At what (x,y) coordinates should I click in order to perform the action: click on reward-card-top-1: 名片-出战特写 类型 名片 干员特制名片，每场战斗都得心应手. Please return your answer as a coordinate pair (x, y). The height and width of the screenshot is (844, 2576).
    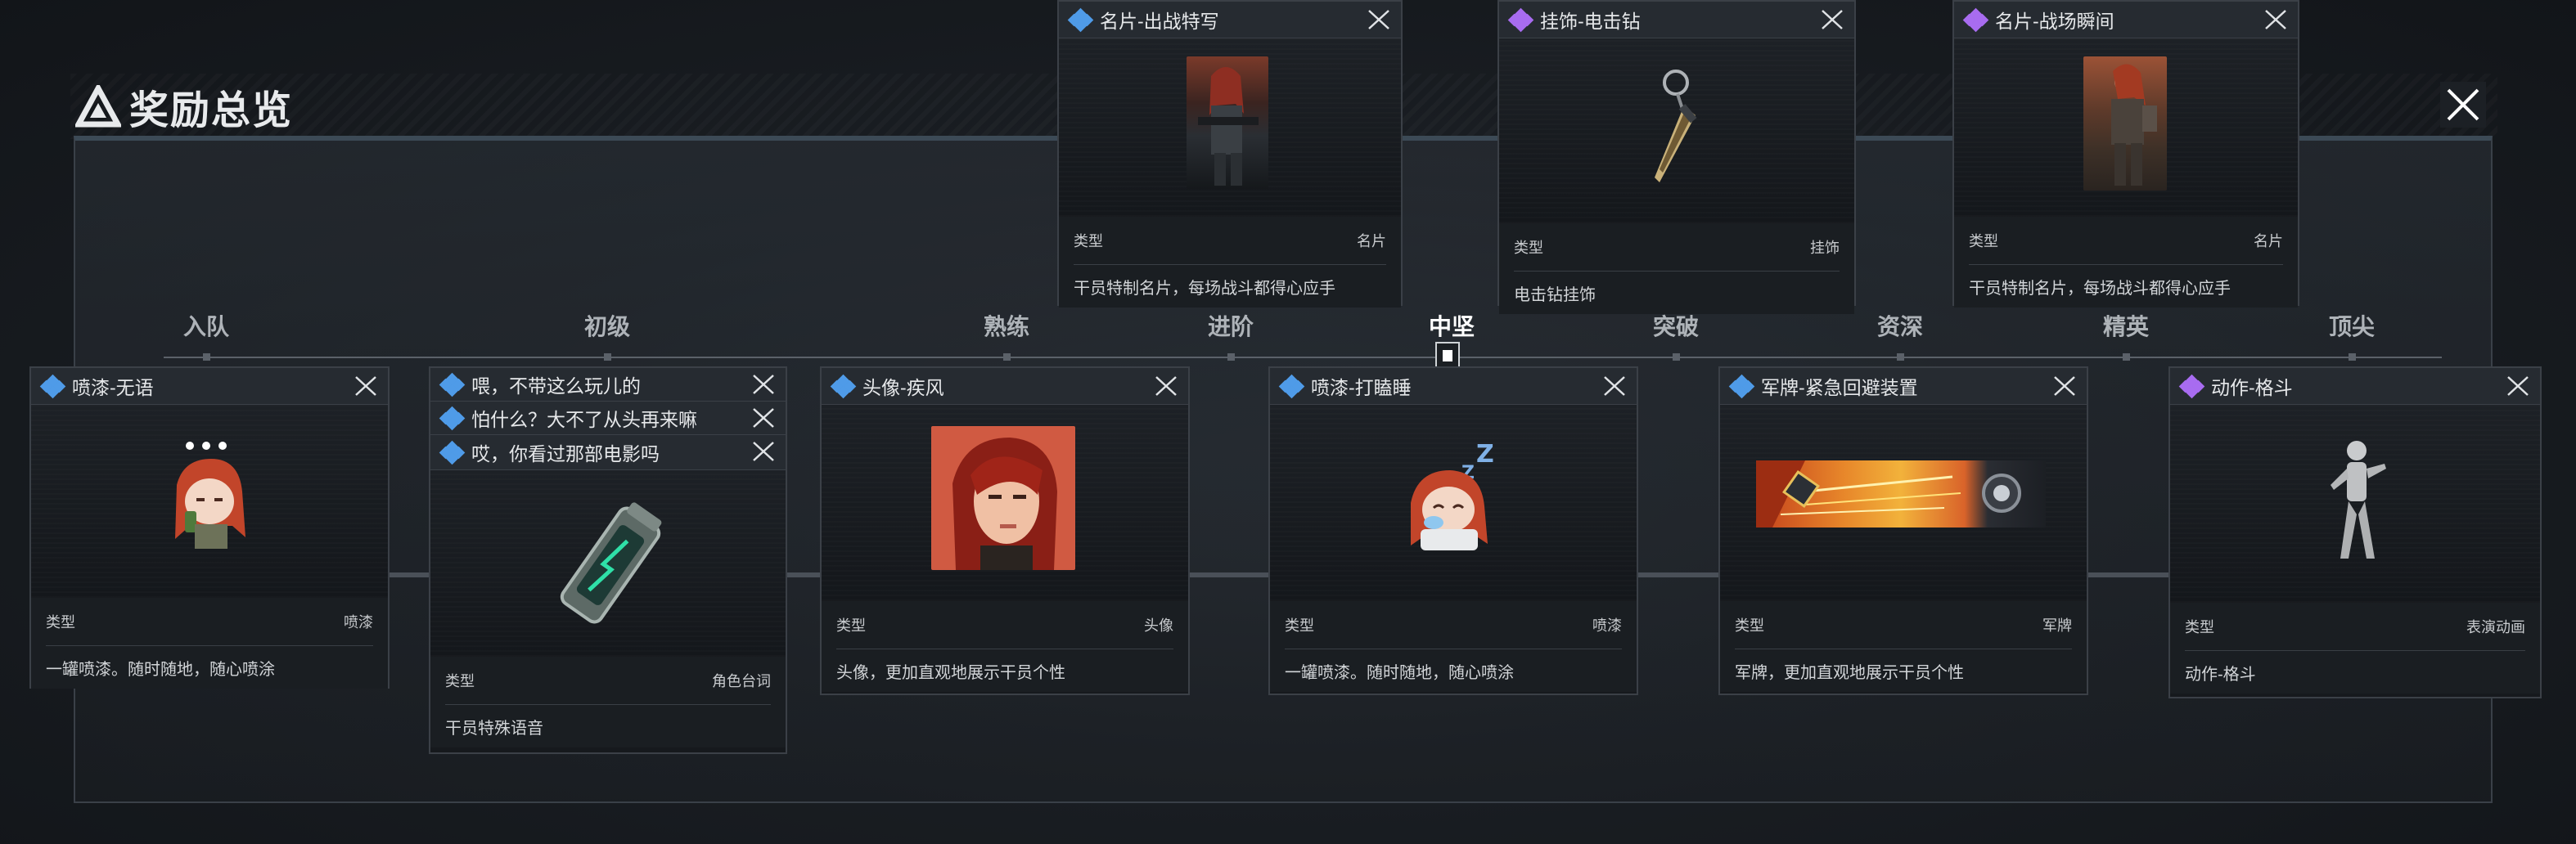
    Looking at the image, I should click on (1230, 154).